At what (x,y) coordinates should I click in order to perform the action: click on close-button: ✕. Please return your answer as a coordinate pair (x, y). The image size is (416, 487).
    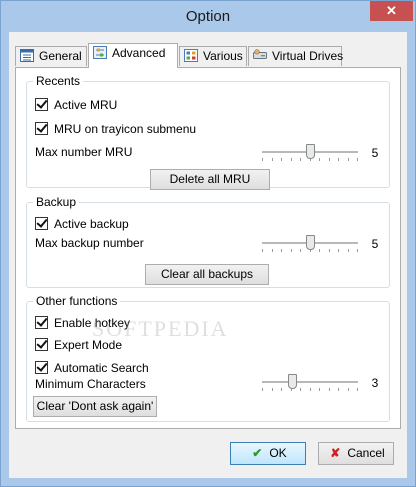
    Looking at the image, I should click on (391, 11).